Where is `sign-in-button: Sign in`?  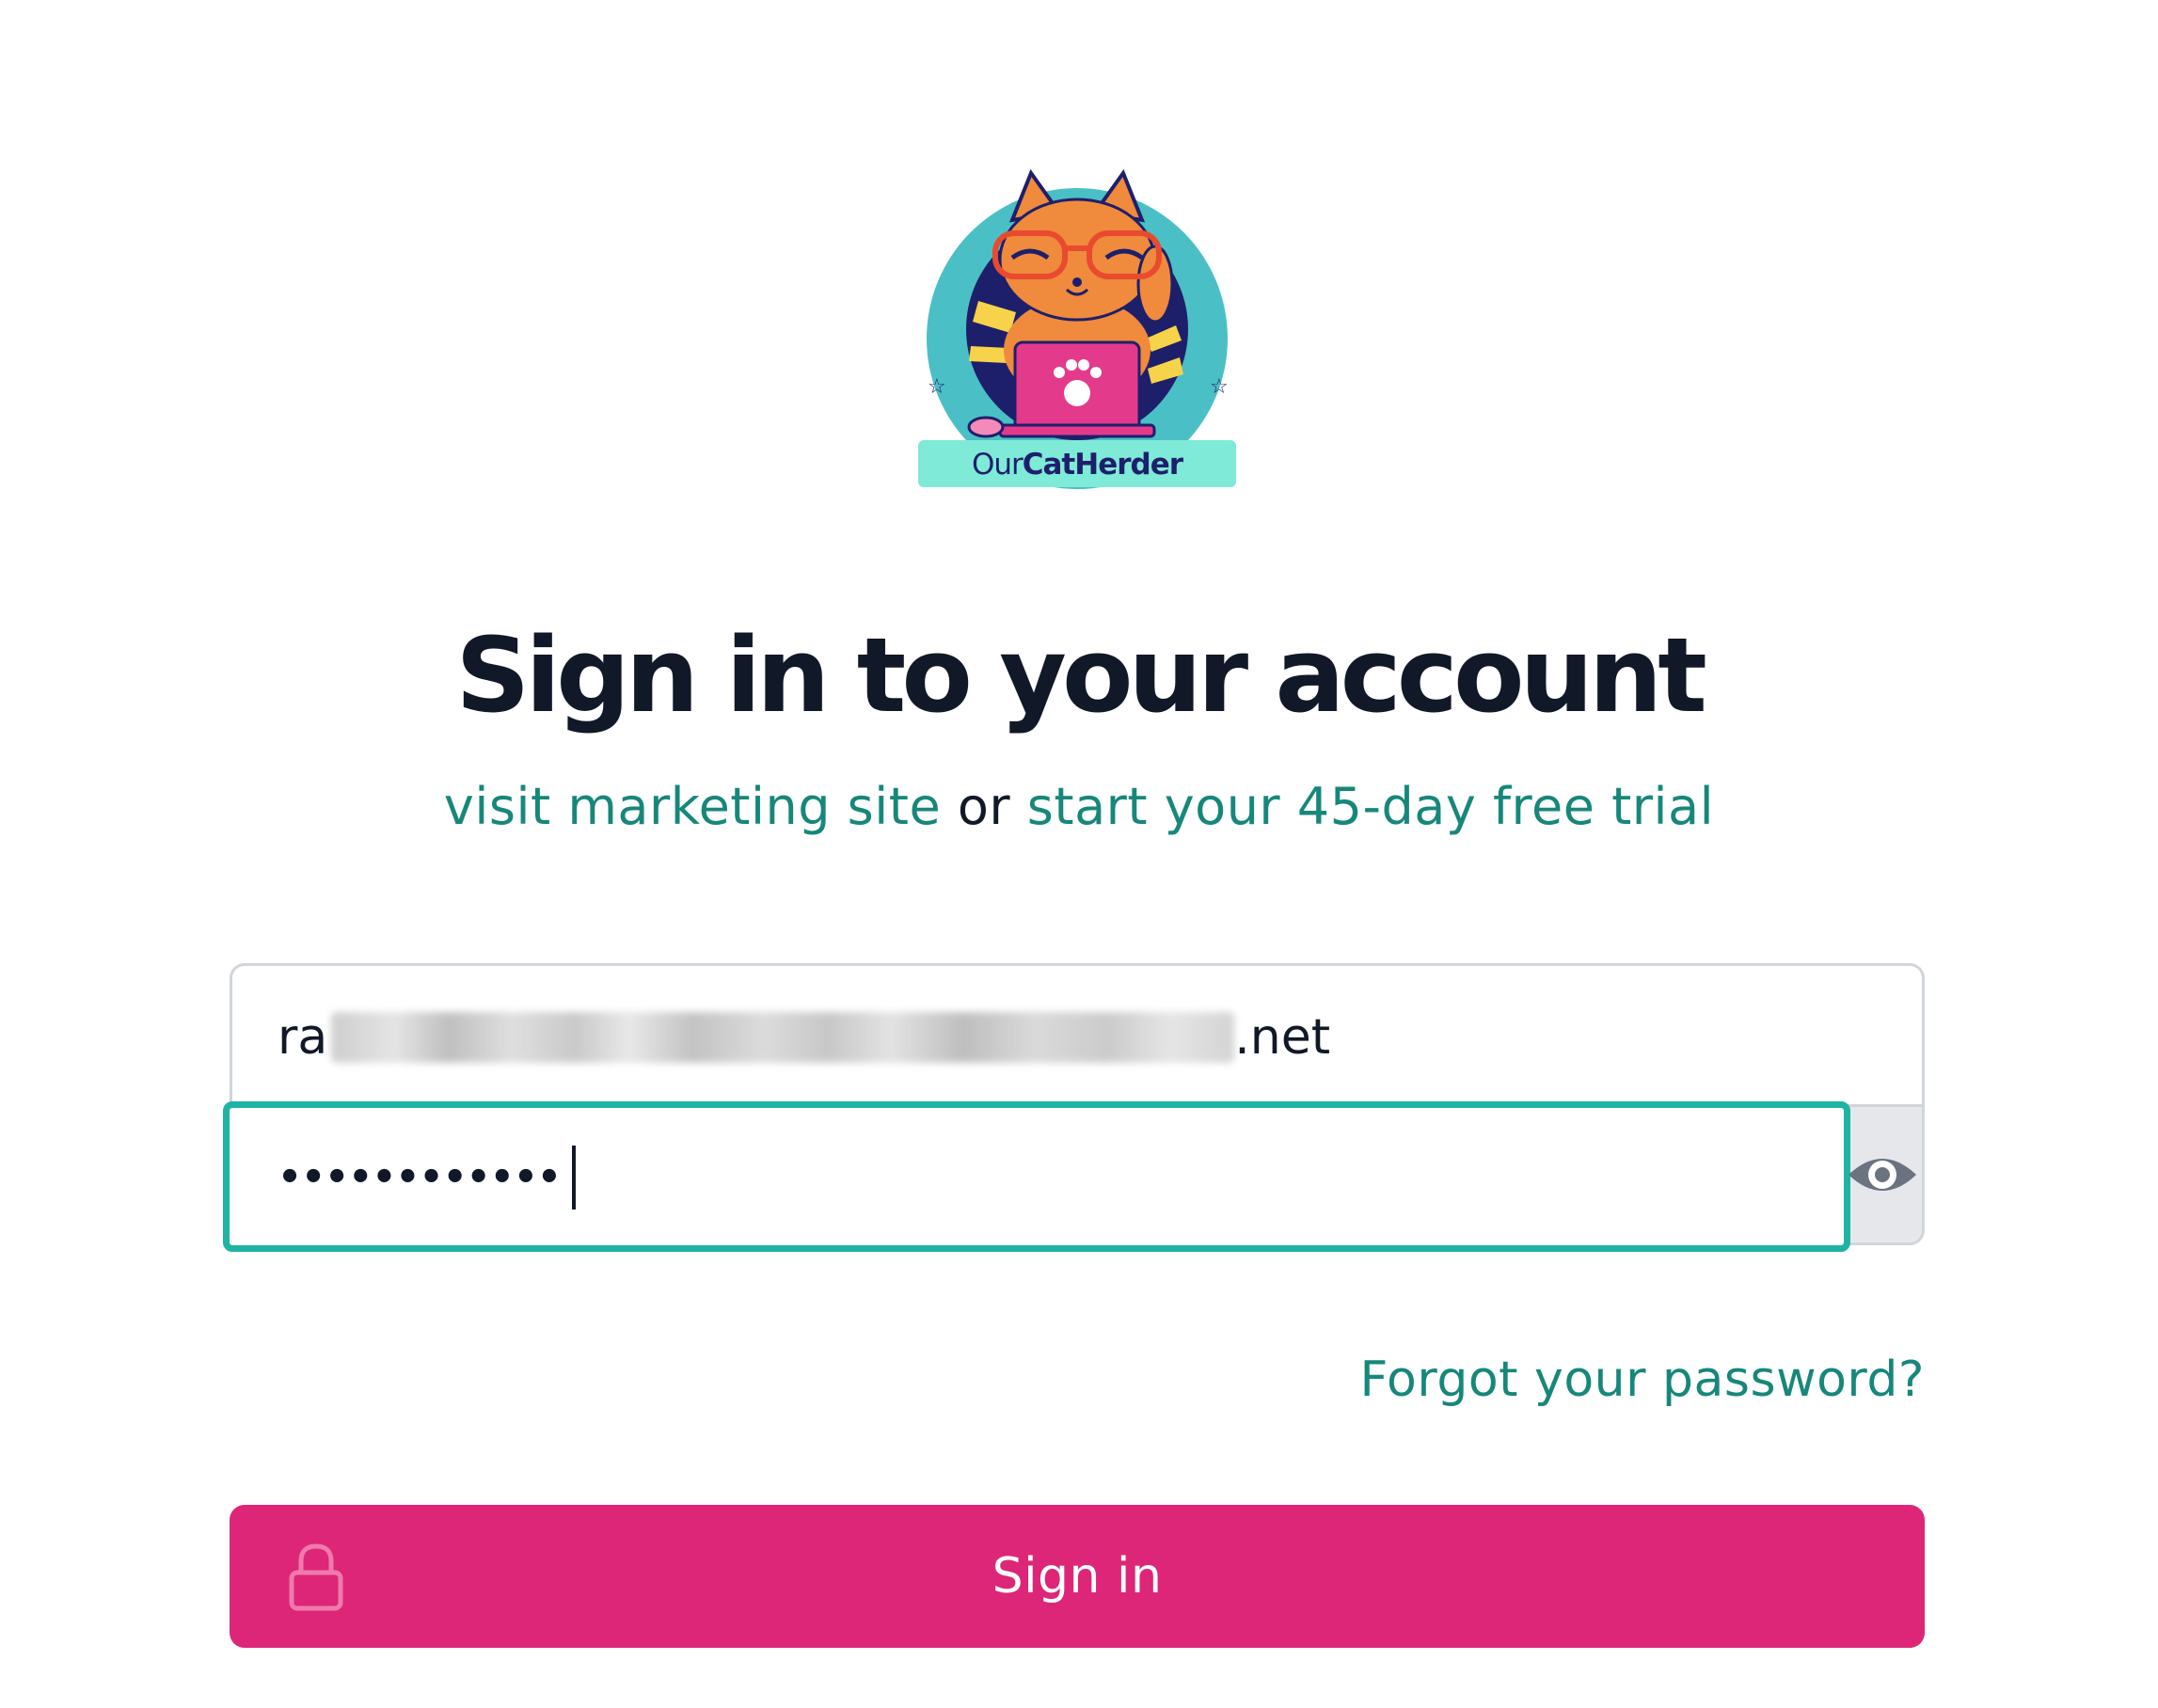 sign-in-button: Sign in is located at coordinates (1077, 1576).